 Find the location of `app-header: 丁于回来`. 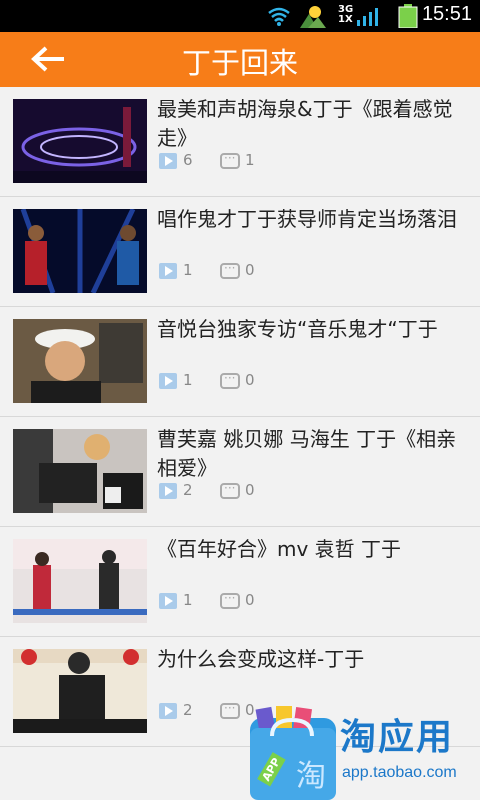

app-header: 丁于回来 is located at coordinates (240, 59).